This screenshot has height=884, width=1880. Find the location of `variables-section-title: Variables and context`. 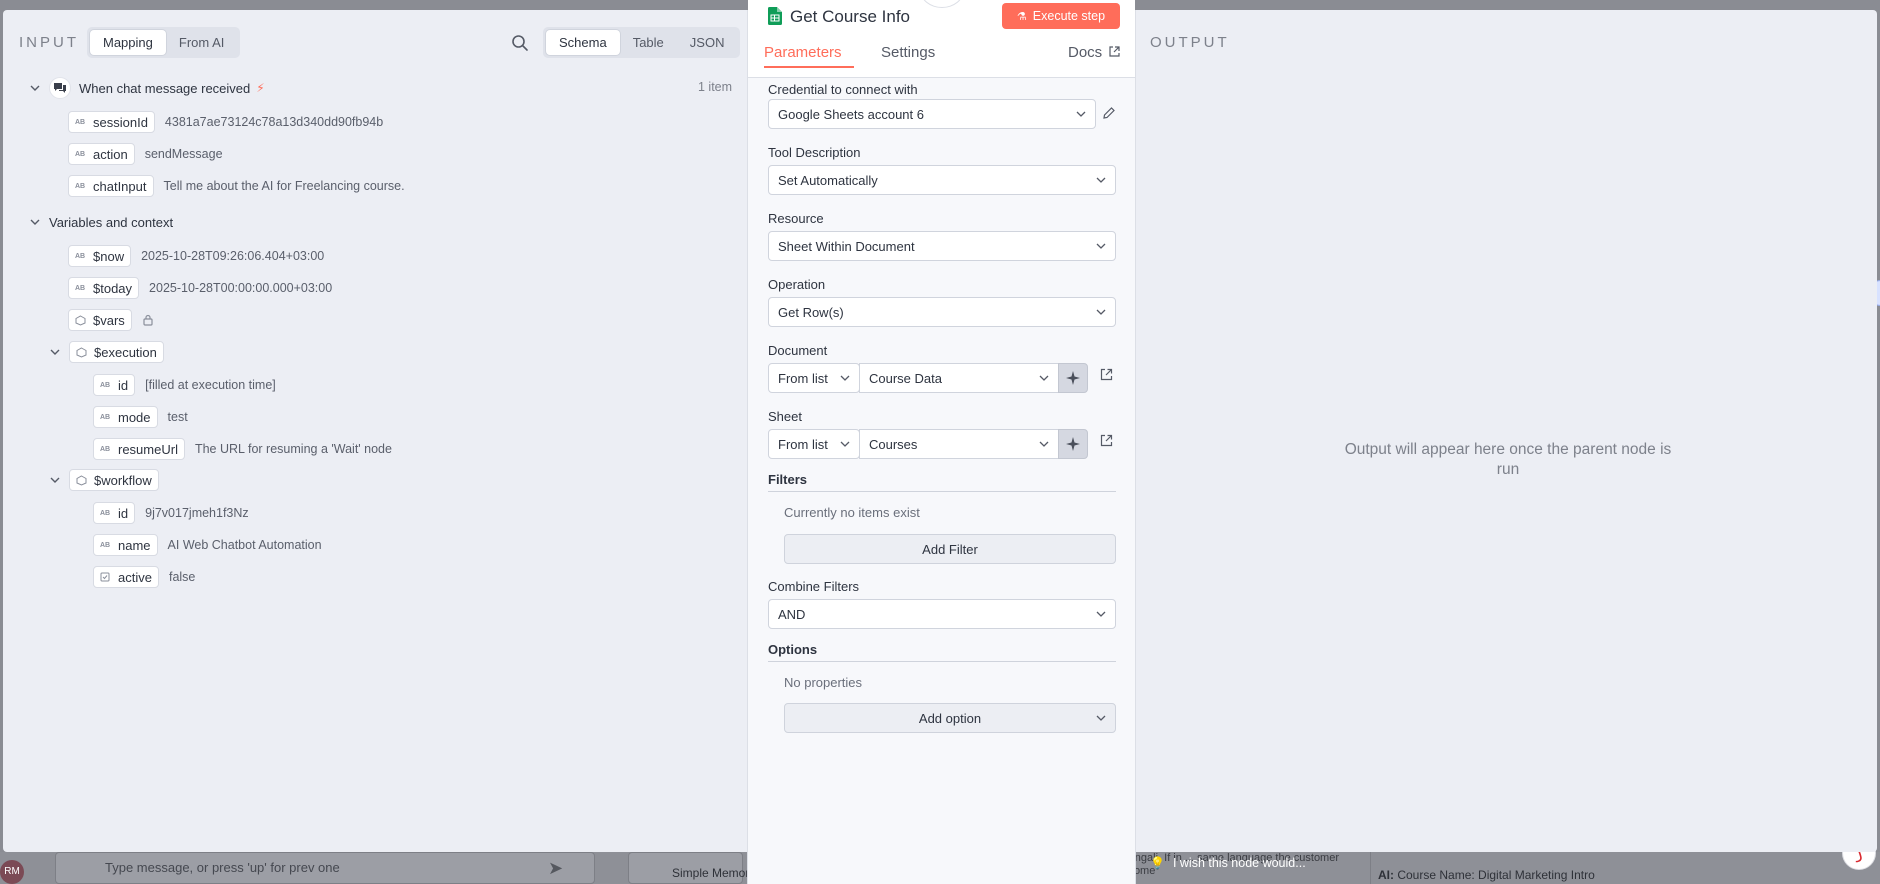

variables-section-title: Variables and context is located at coordinates (111, 222).